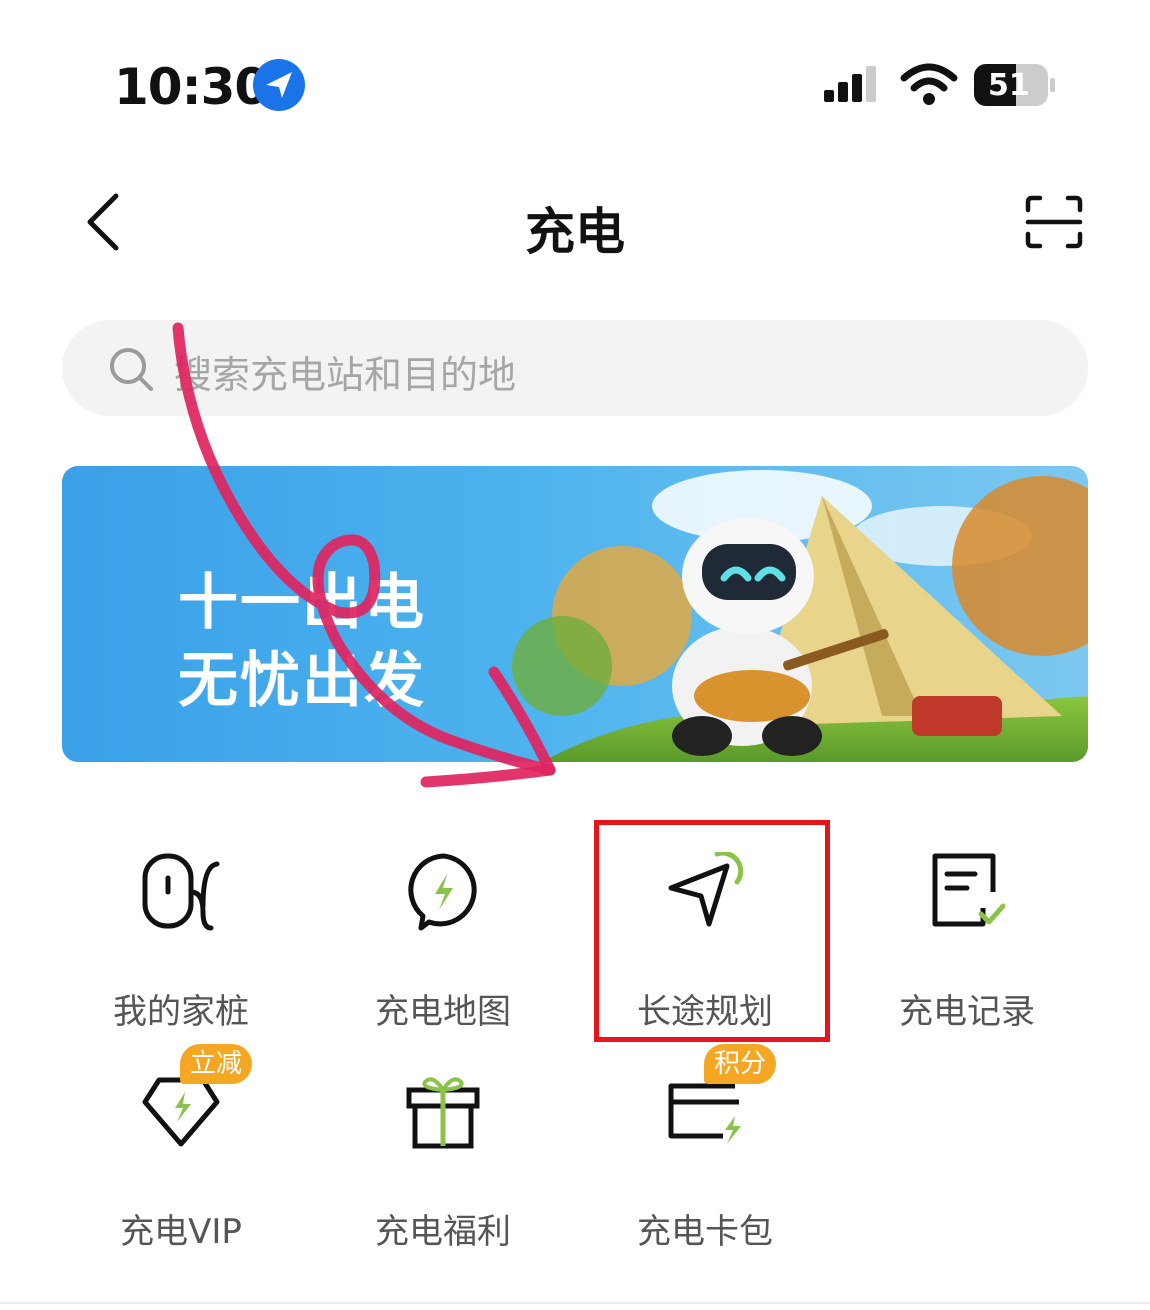 Image resolution: width=1150 pixels, height=1310 pixels. What do you see at coordinates (443, 952) in the screenshot?
I see `grid-item-charging-map: 充电地图` at bounding box center [443, 952].